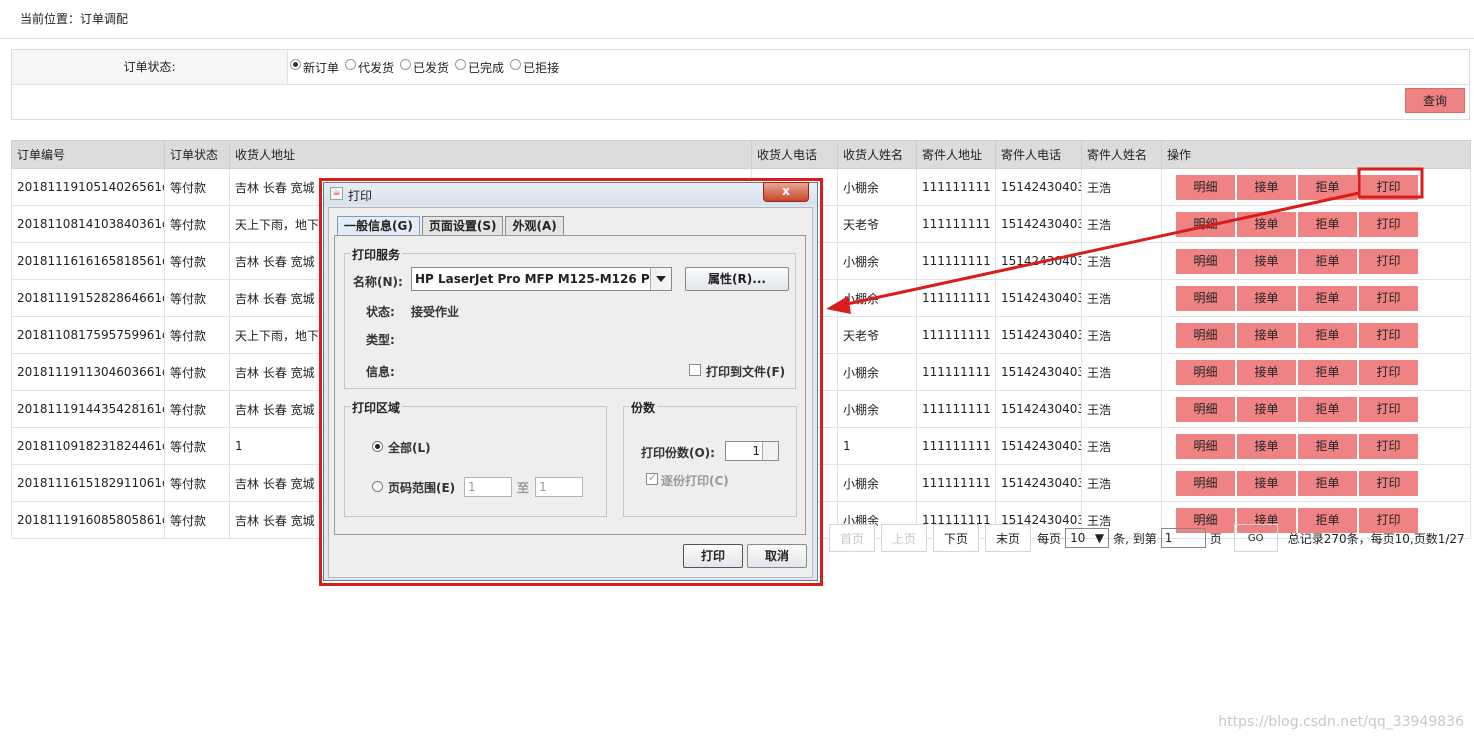 The height and width of the screenshot is (742, 1474). I want to click on tab-page-setup: 页面设置(S), so click(462, 225).